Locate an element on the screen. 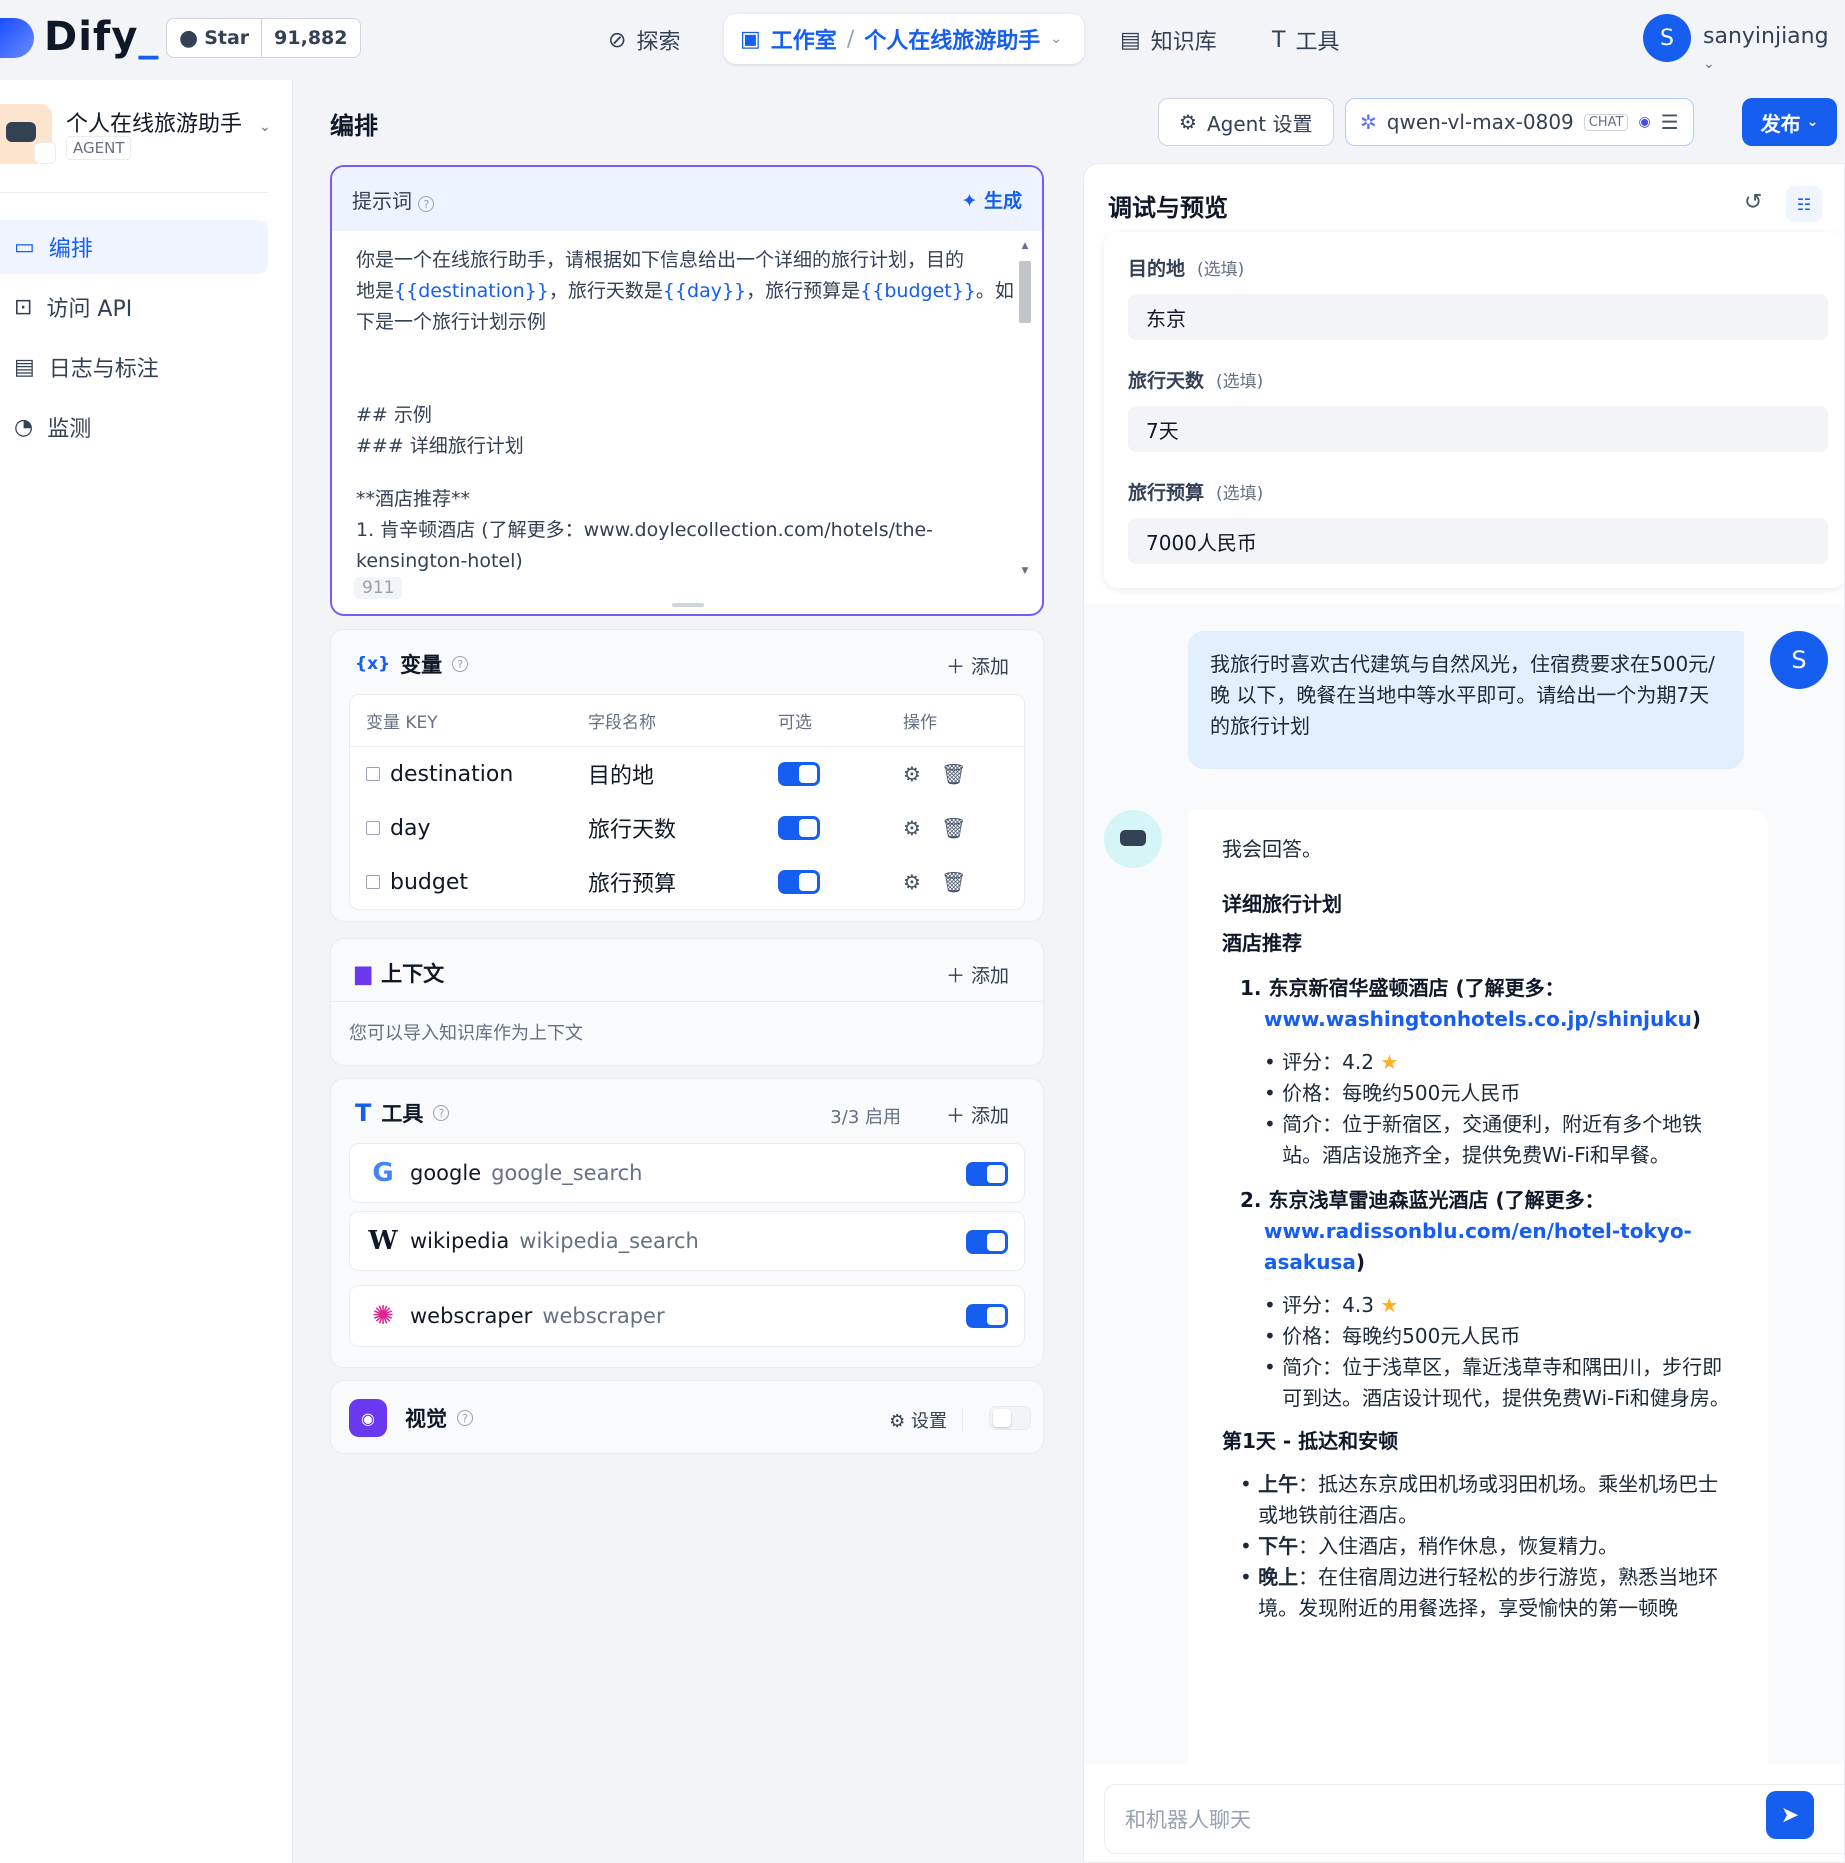  variable-token: {{day}} is located at coordinates (704, 291).